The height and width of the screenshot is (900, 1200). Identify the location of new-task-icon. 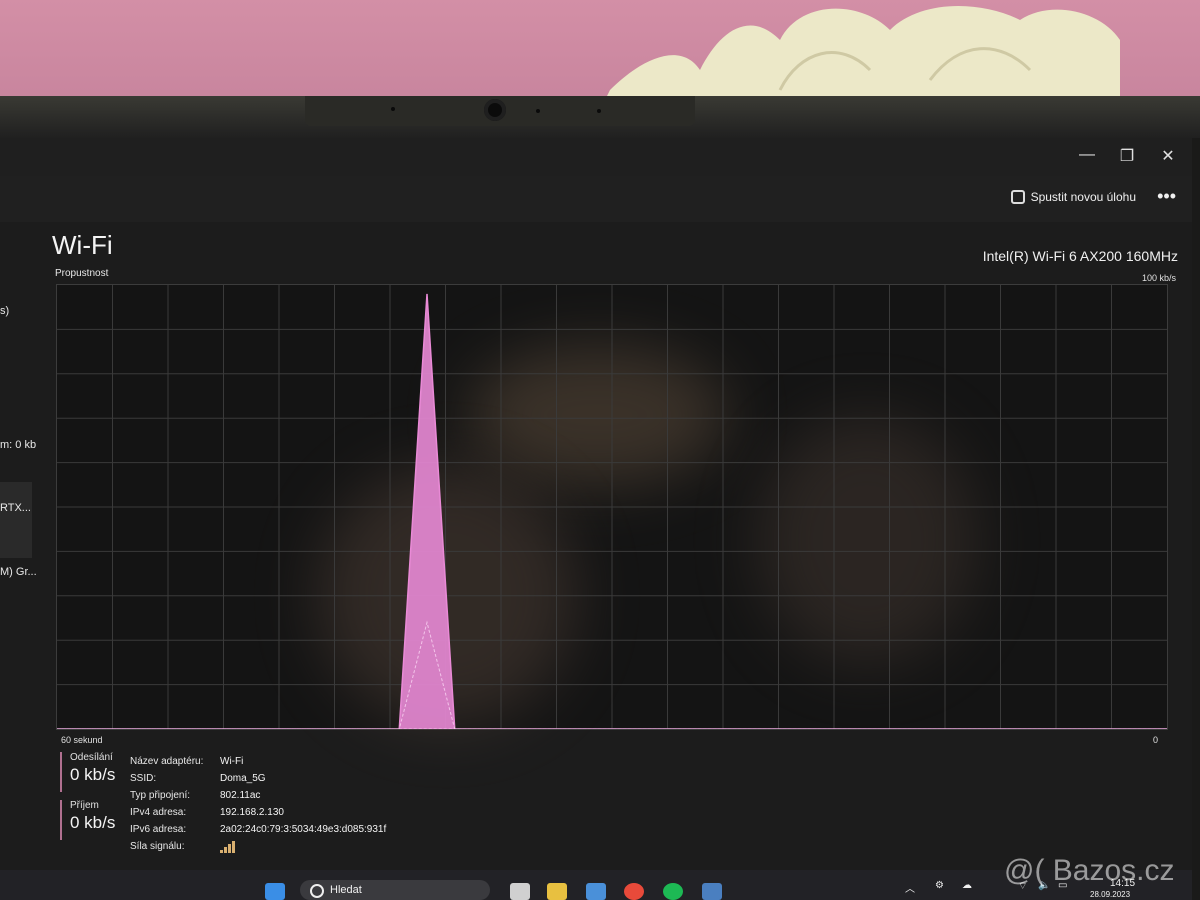
(1017, 197).